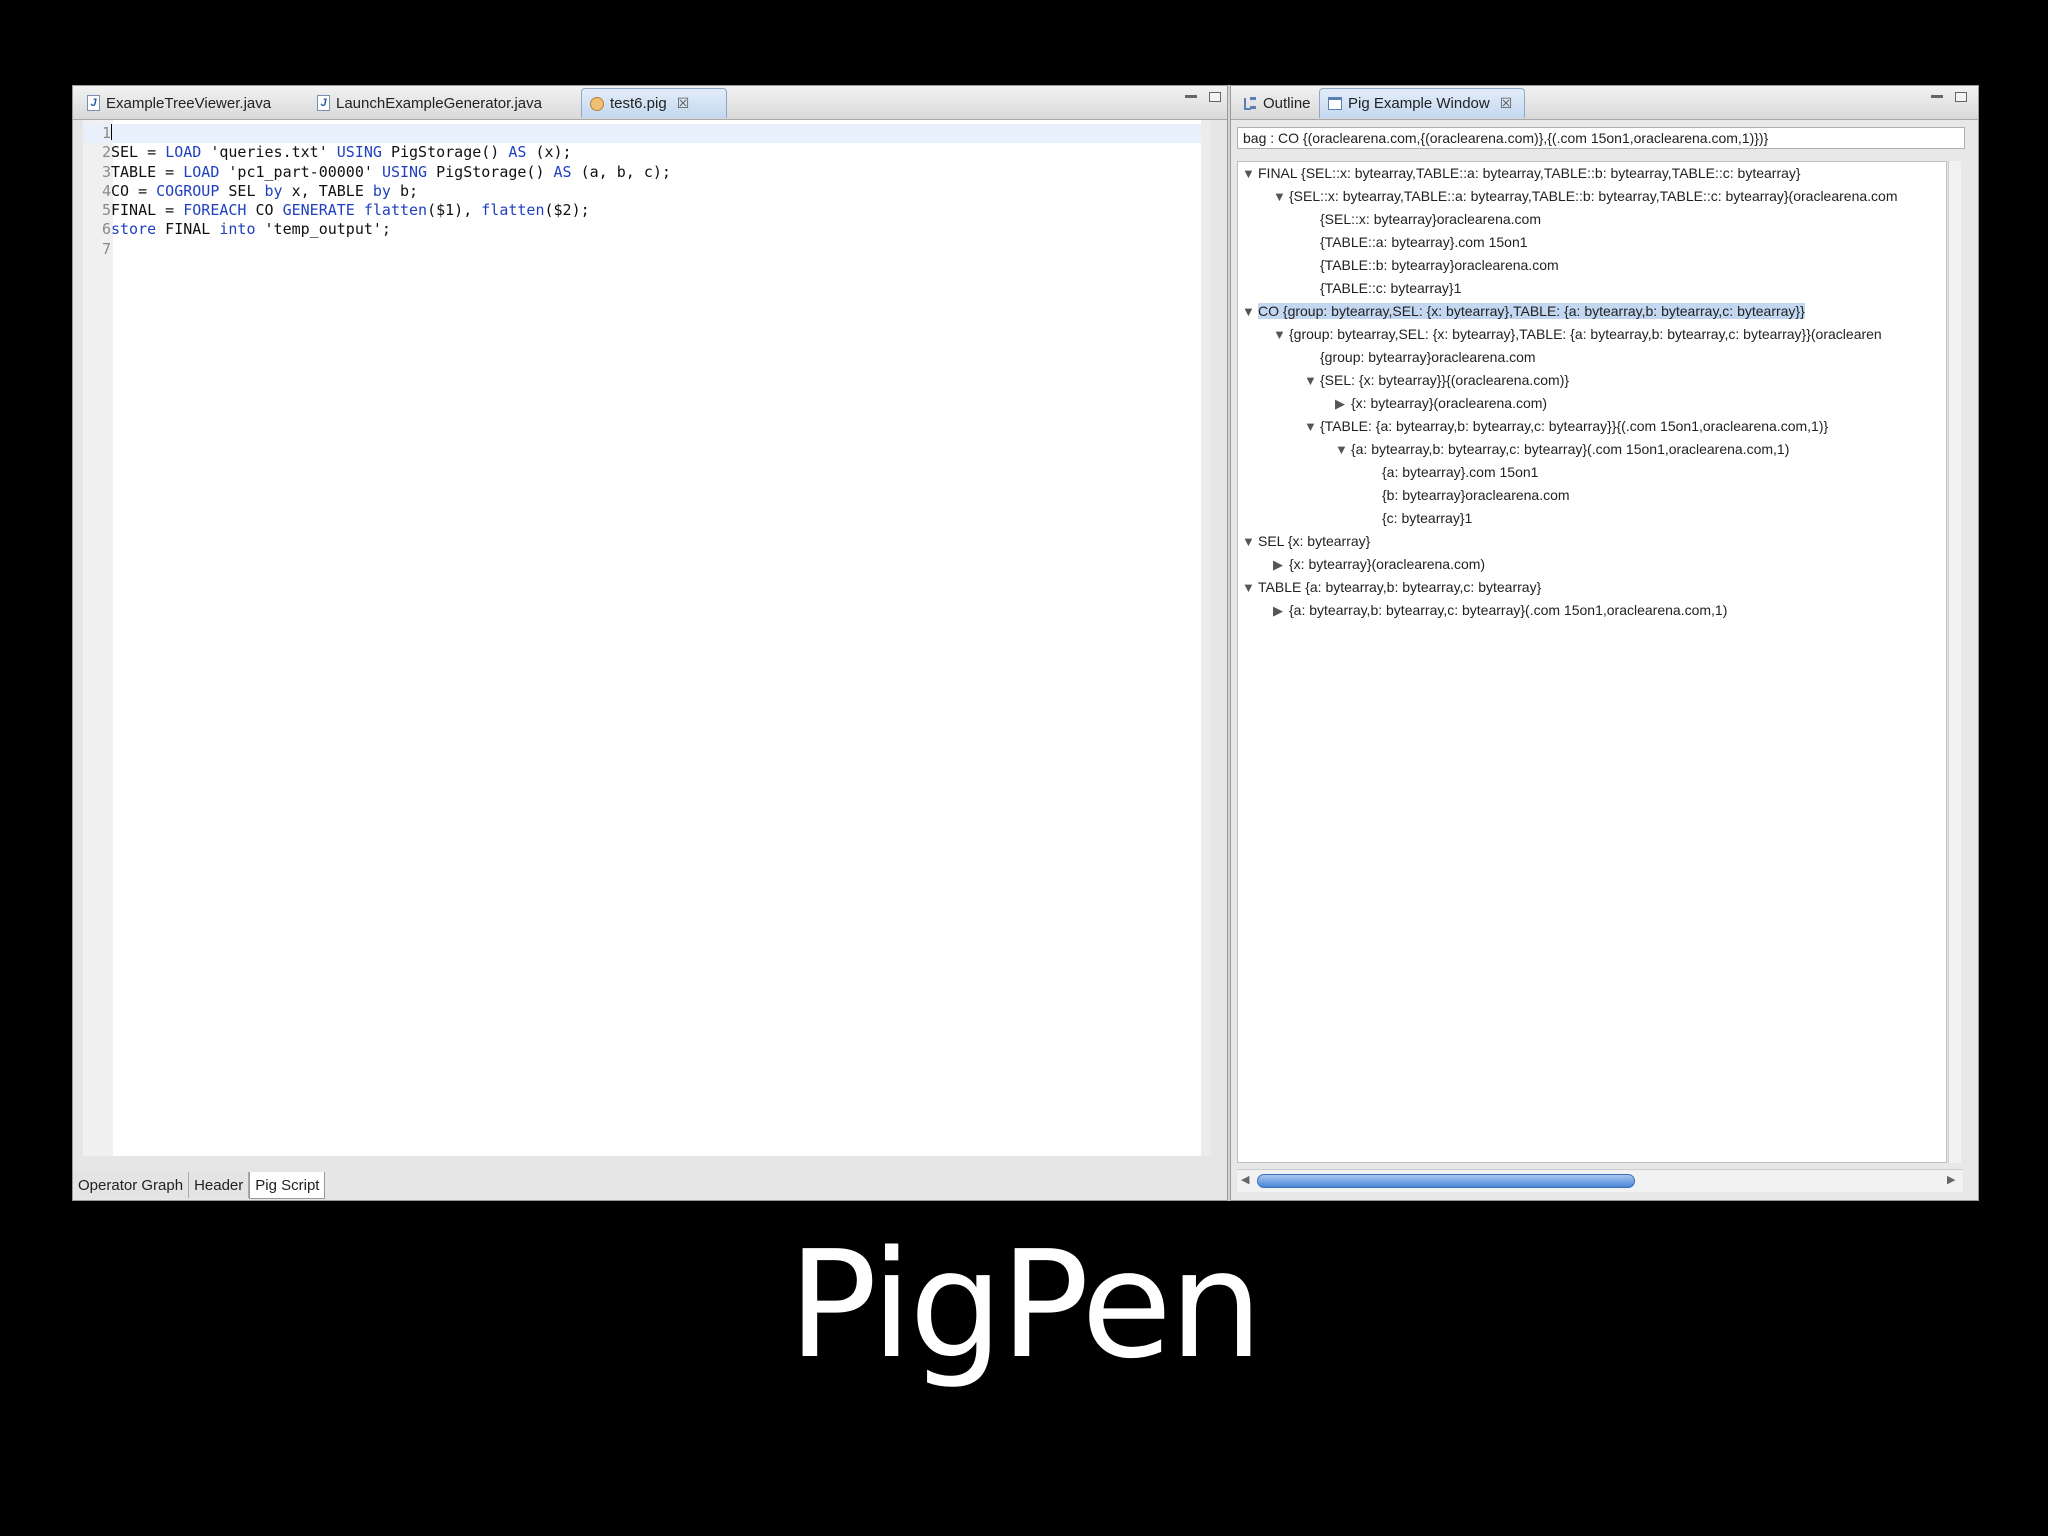  Describe the element at coordinates (1245, 1179) in the screenshot. I see `scroll-left-icon: ◀` at that location.